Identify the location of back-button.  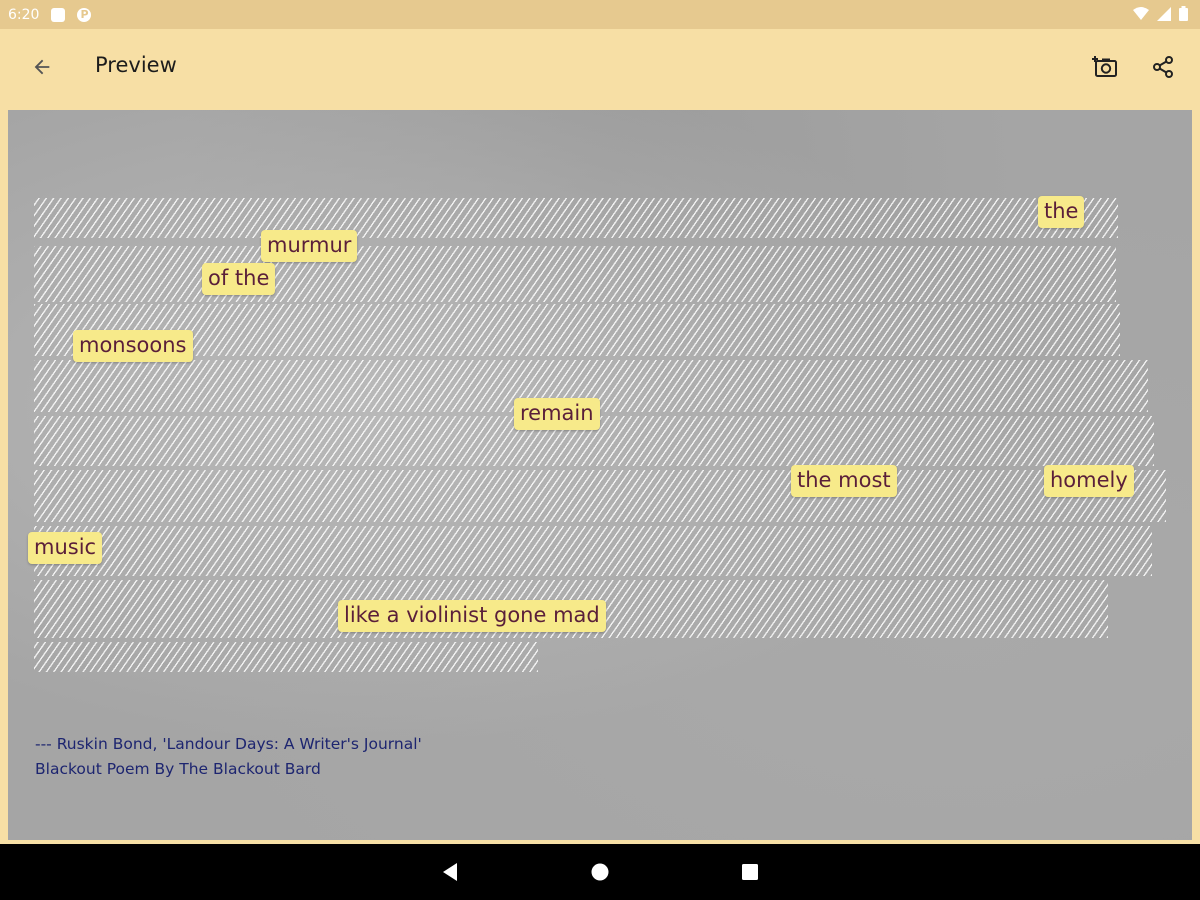
(42, 67).